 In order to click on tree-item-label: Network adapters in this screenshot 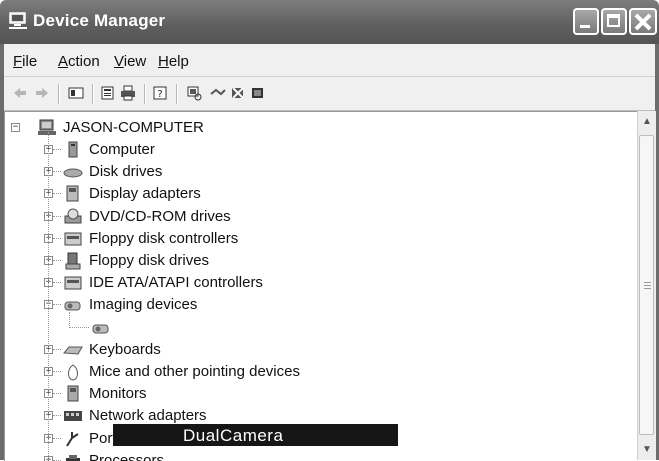, I will do `click(148, 416)`.